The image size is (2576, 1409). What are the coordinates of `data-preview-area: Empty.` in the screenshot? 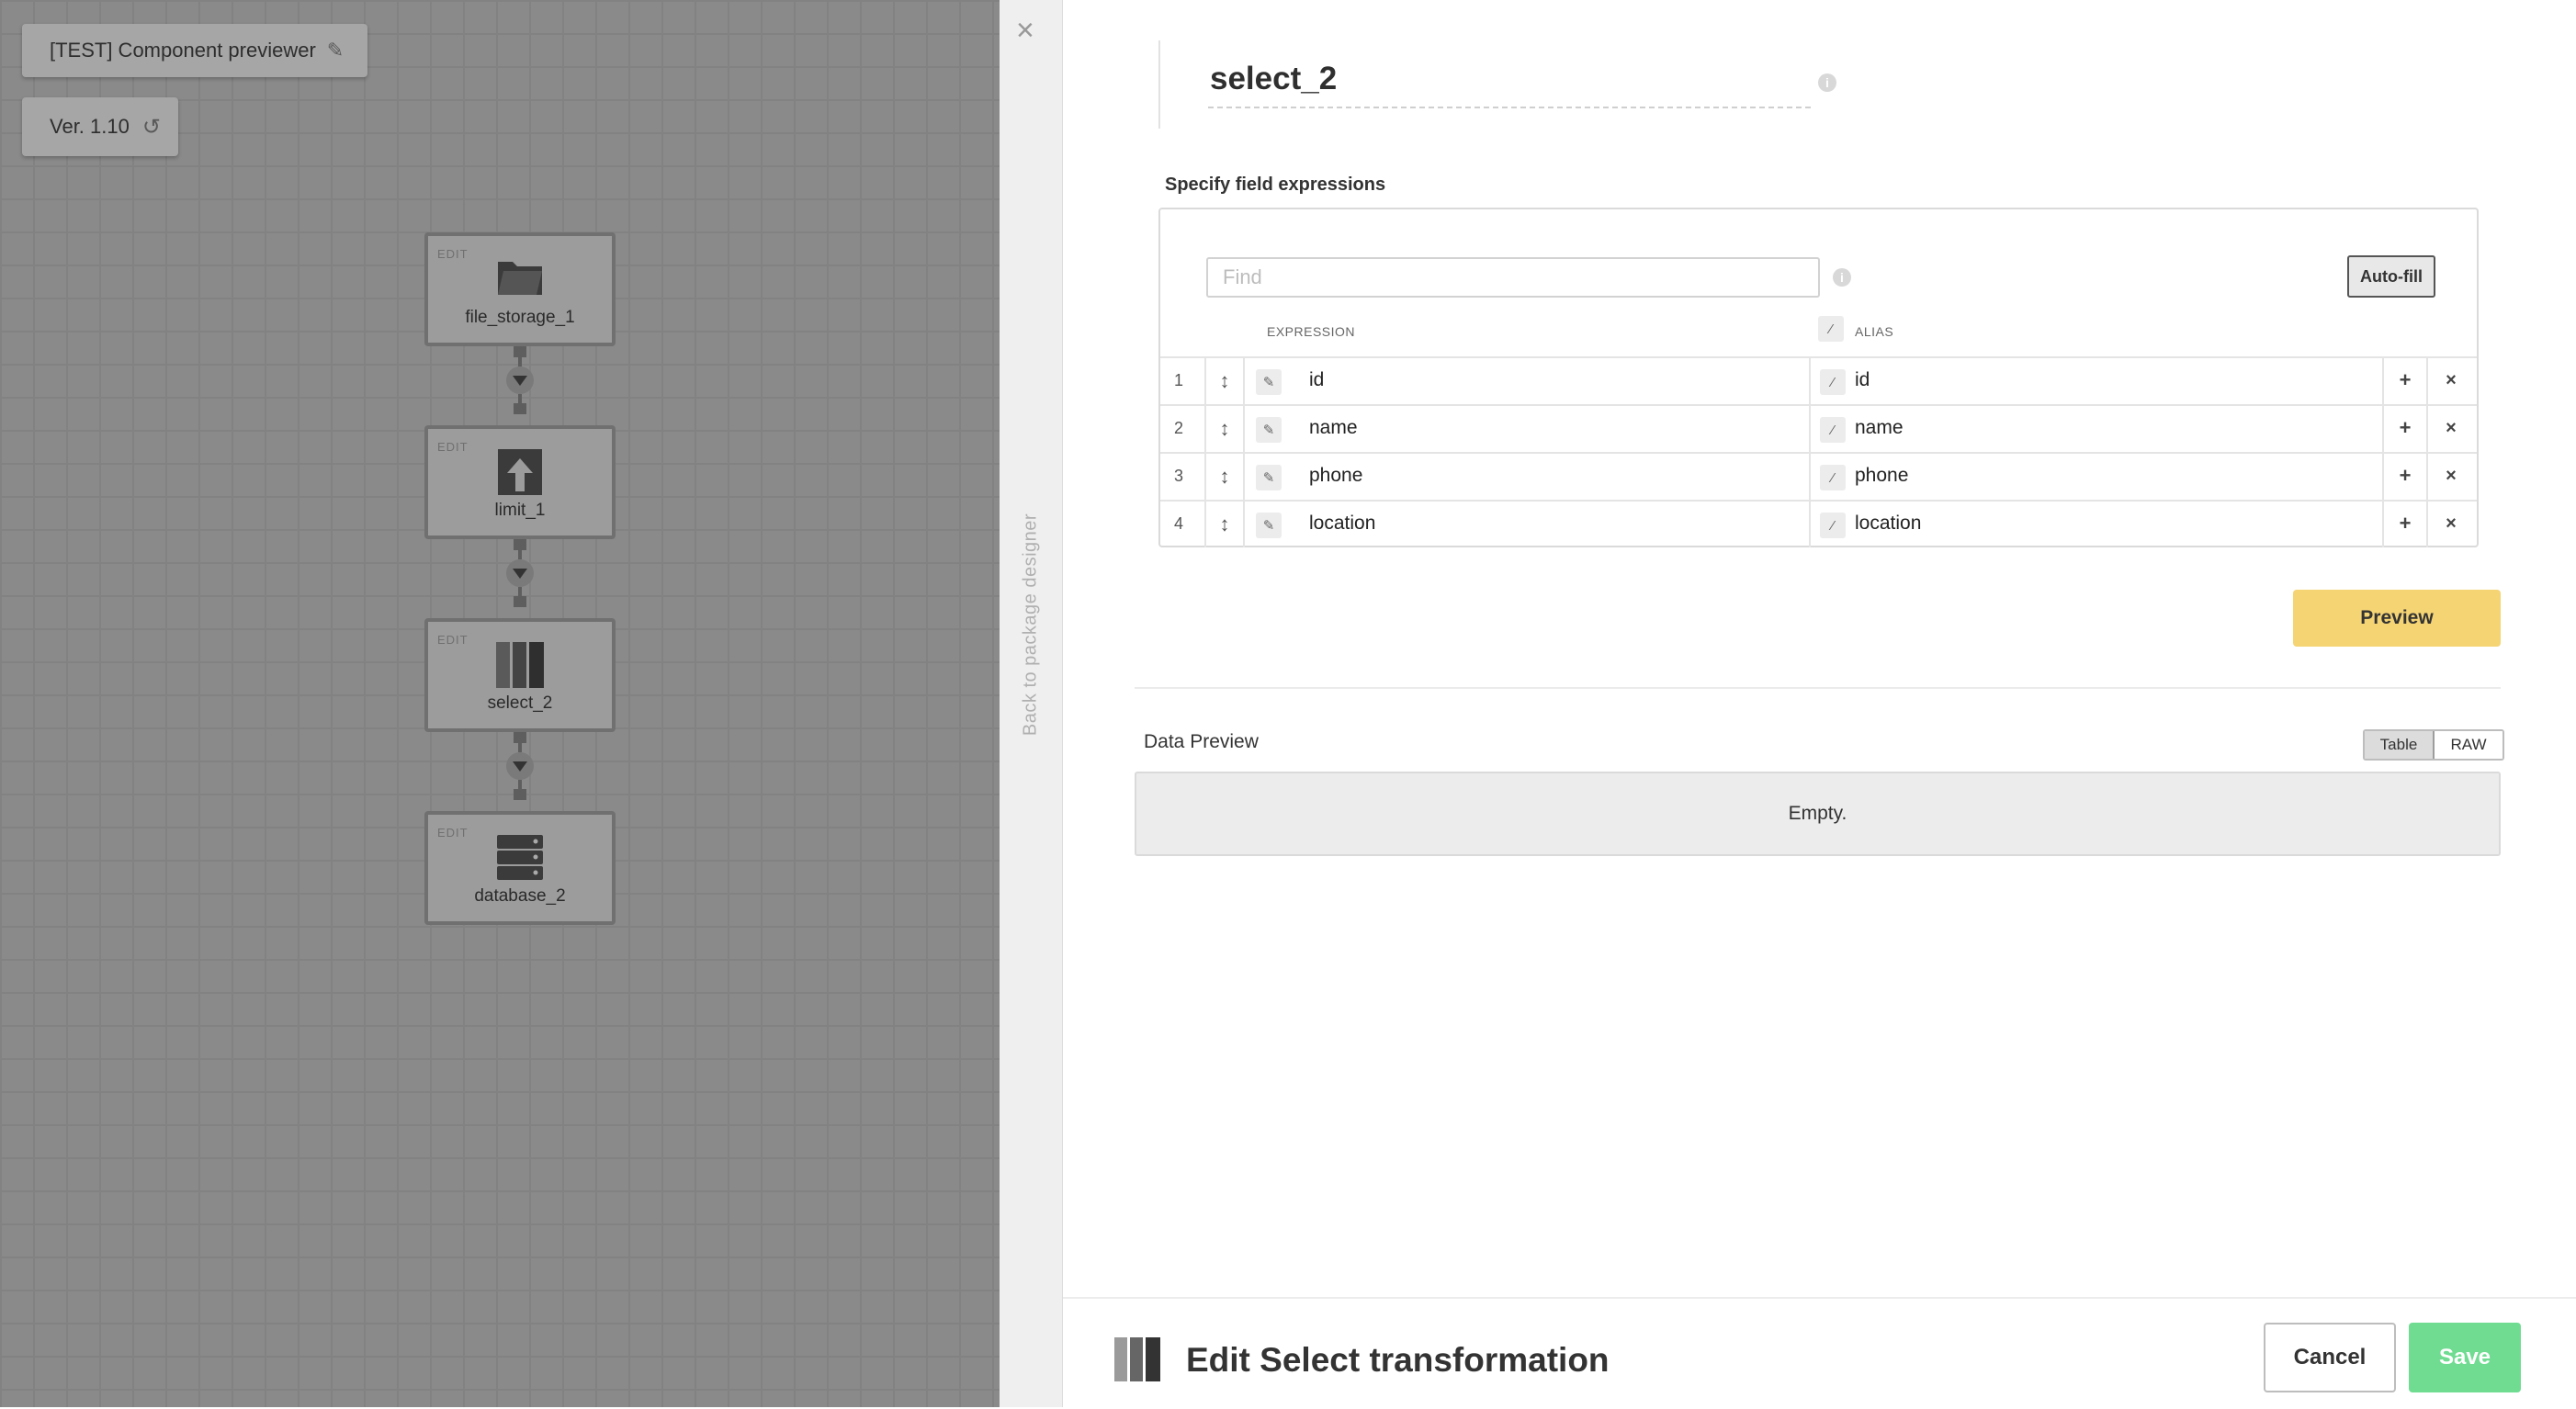 It's located at (1818, 814).